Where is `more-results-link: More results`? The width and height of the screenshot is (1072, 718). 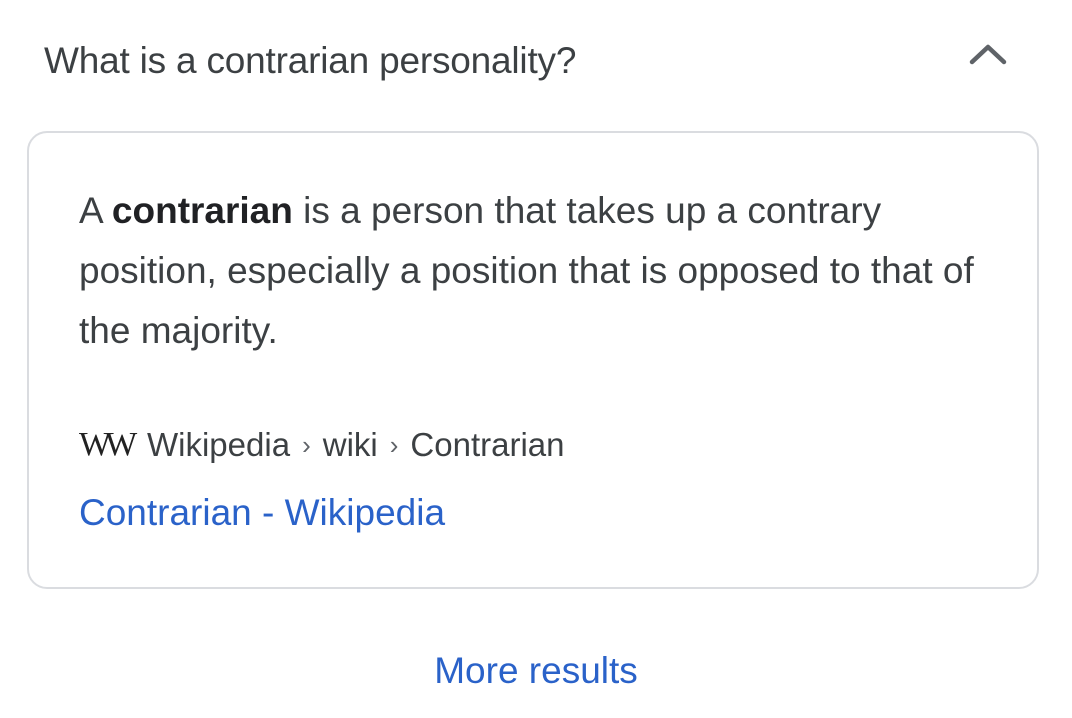 more-results-link: More results is located at coordinates (536, 670).